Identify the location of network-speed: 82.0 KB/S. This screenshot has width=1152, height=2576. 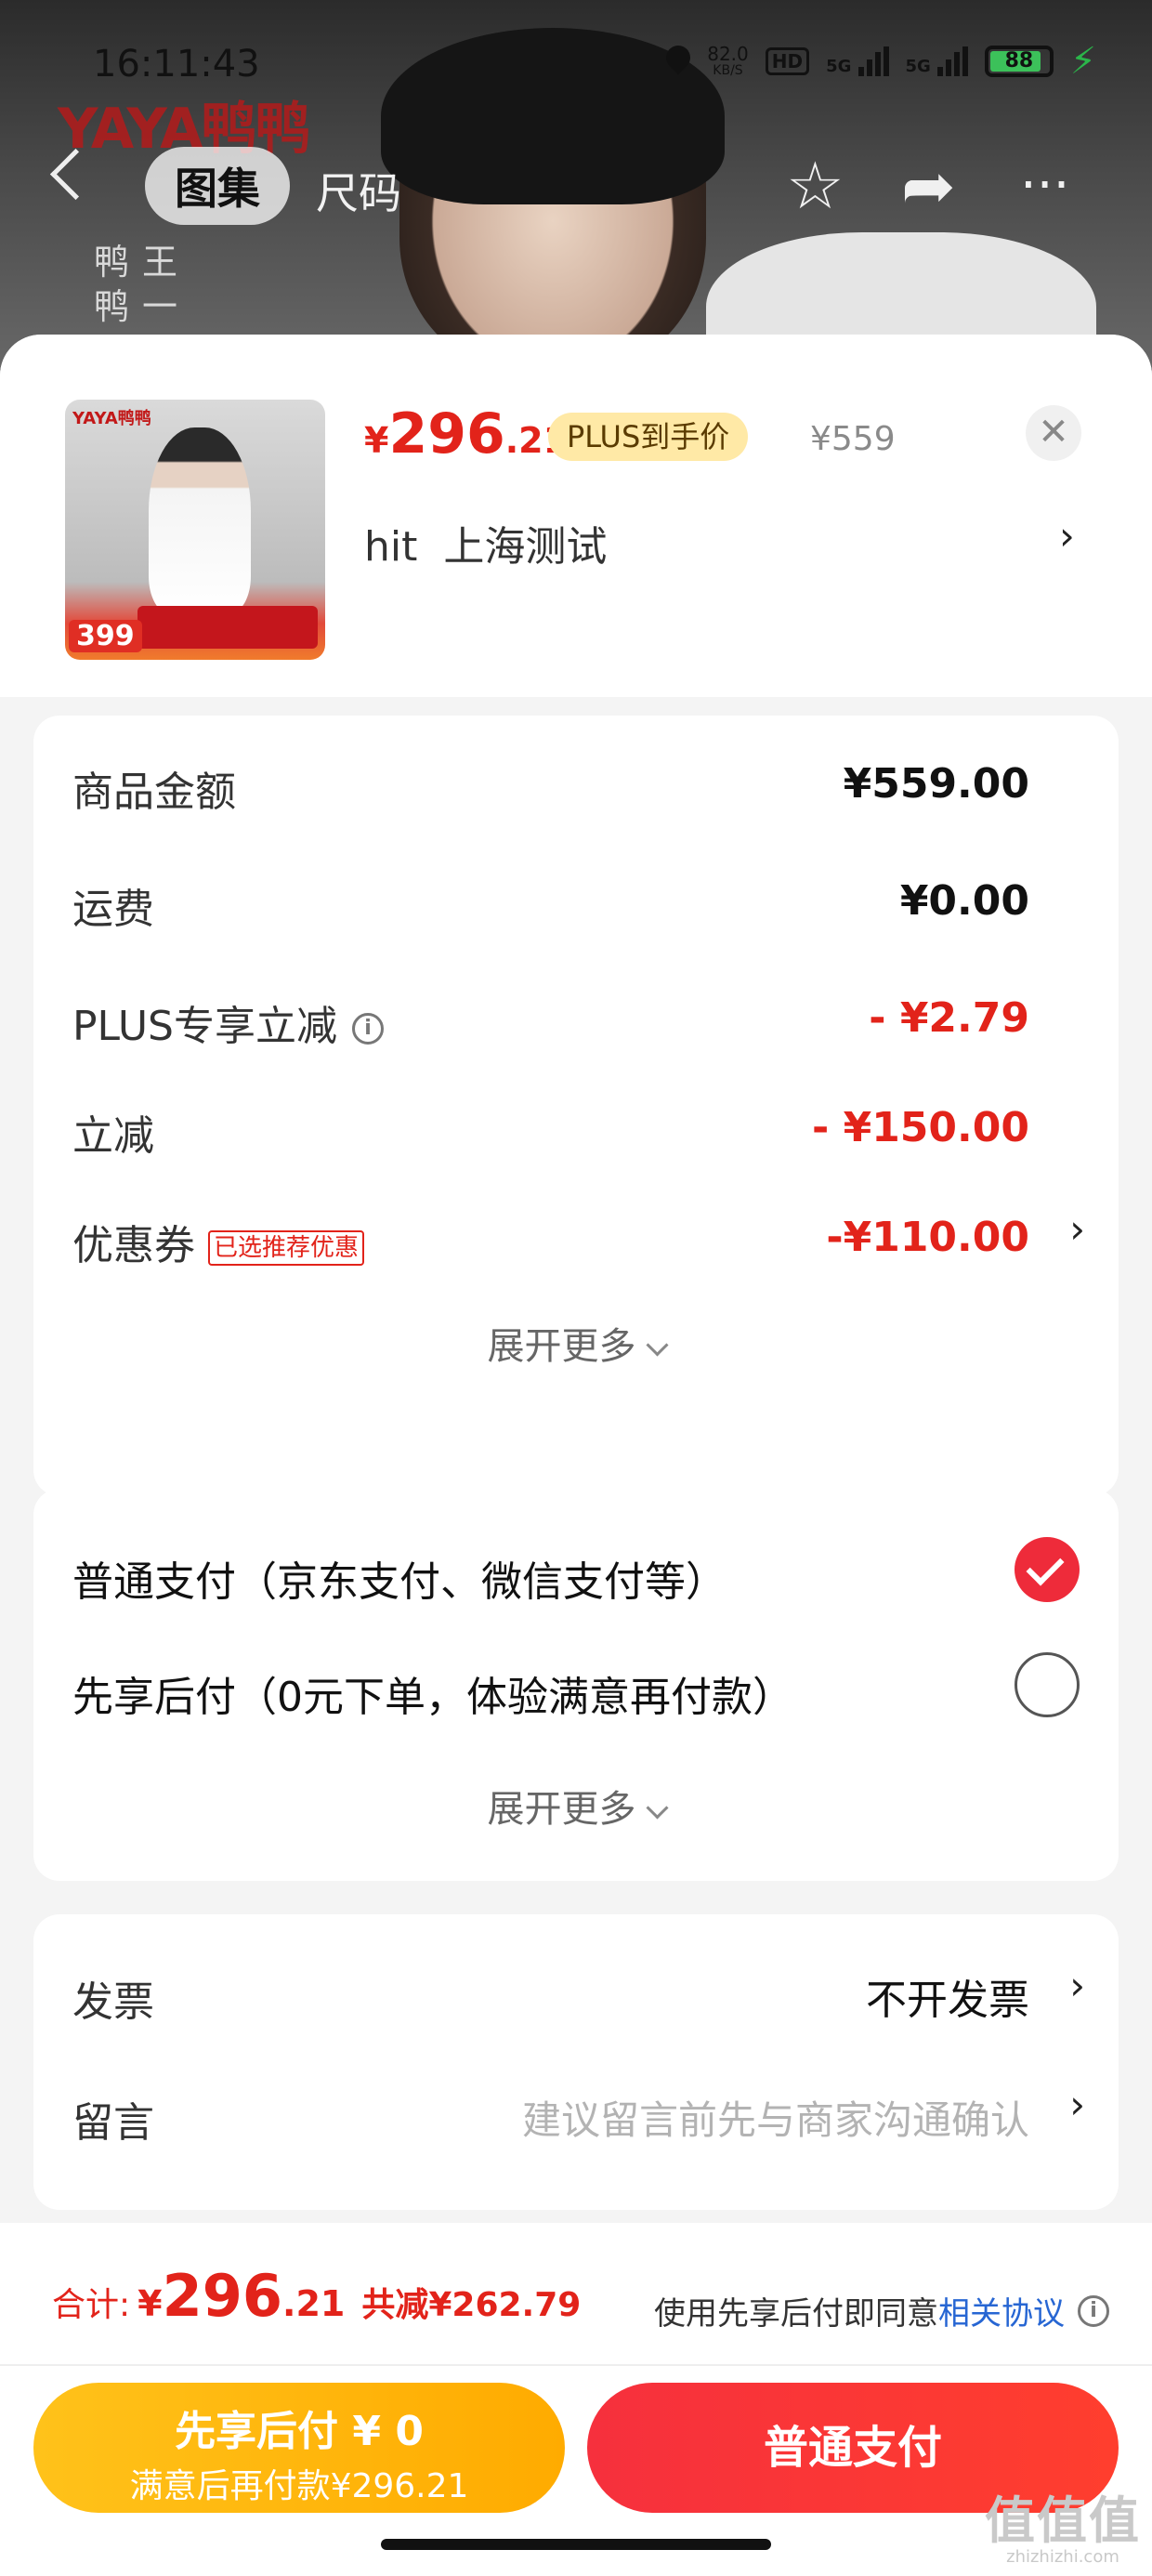
(728, 61).